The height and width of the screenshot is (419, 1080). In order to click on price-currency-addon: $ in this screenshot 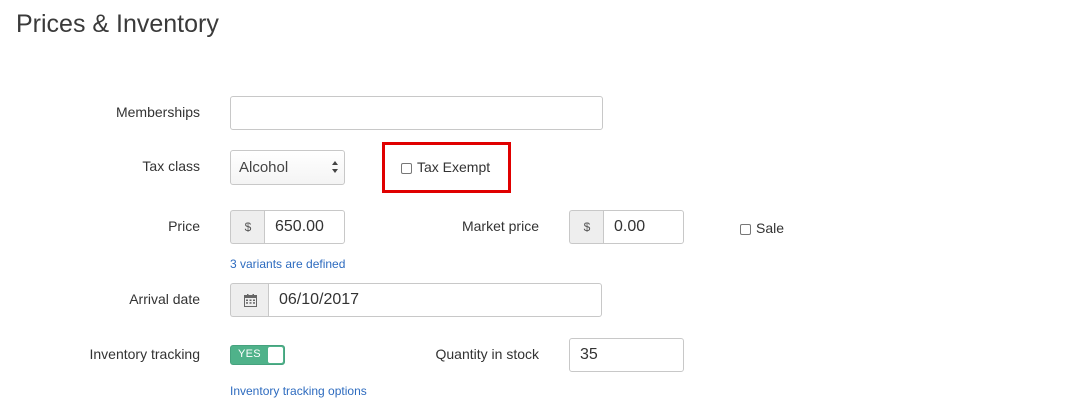, I will do `click(247, 227)`.